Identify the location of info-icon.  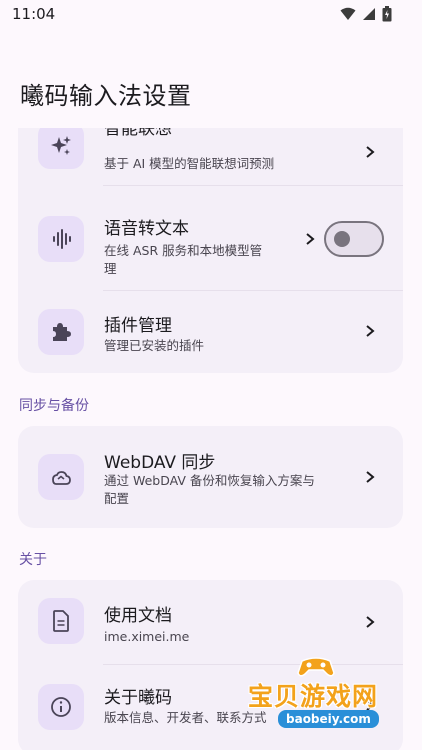
(61, 707).